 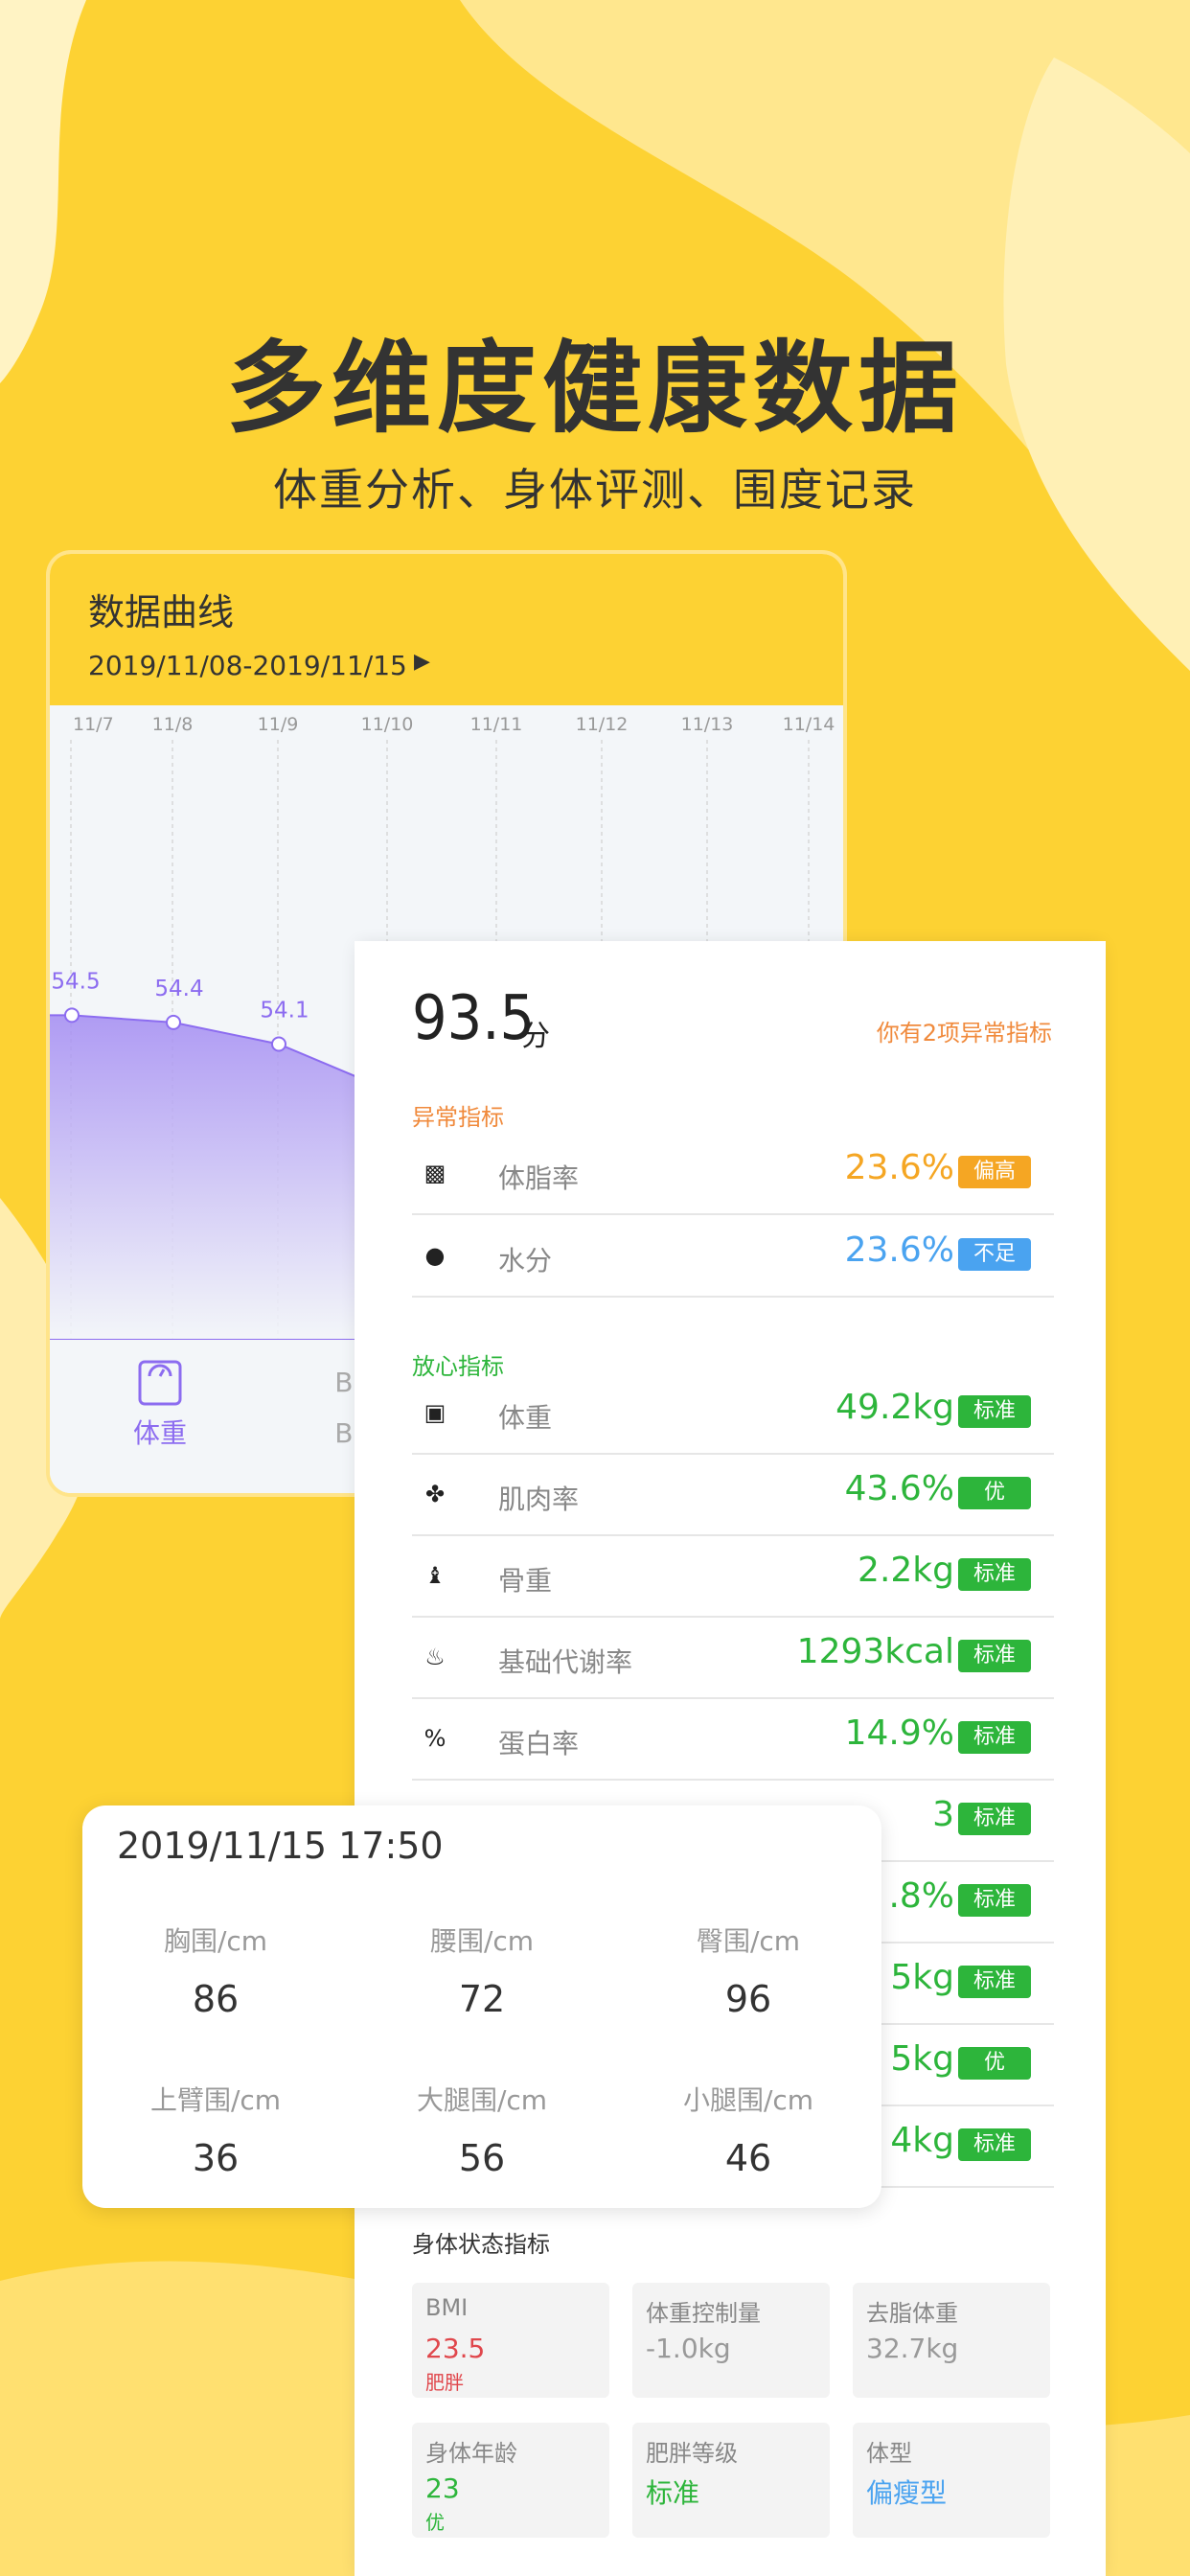 What do you see at coordinates (733, 1576) in the screenshot?
I see `normal-row: ♝ 骨重 2.2kg 标准` at bounding box center [733, 1576].